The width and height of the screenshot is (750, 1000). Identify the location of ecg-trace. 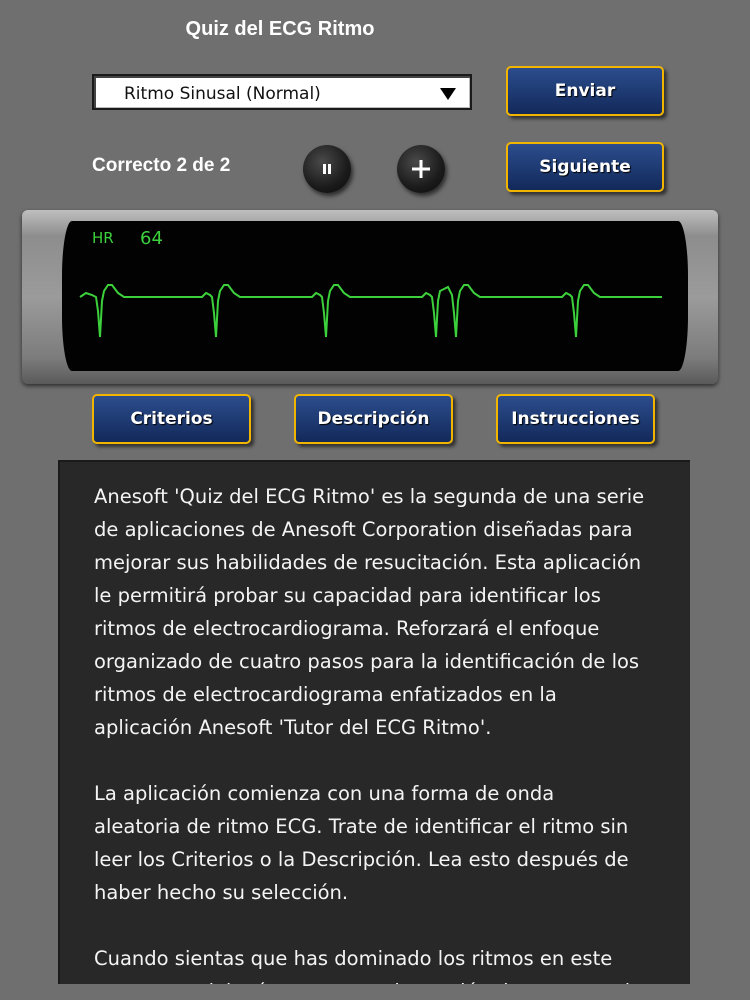
(370, 311).